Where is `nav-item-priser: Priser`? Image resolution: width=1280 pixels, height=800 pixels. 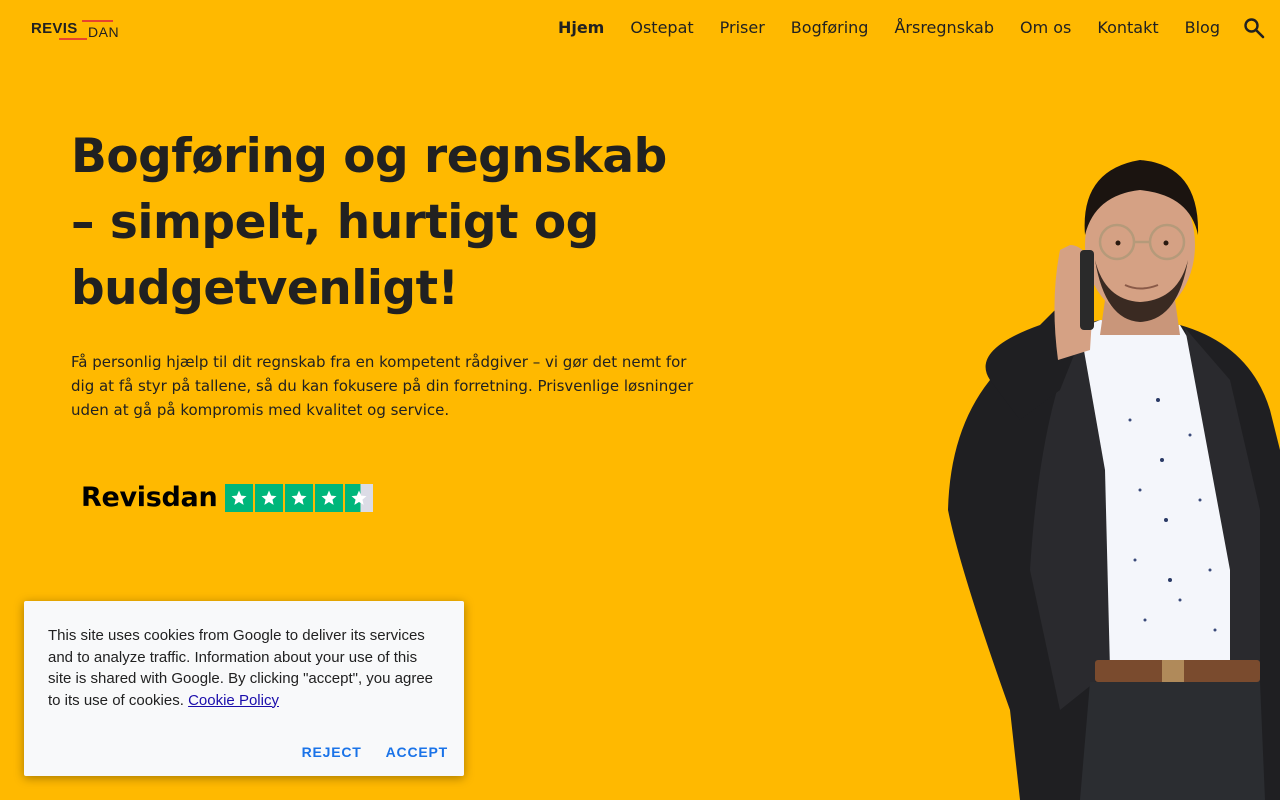
nav-item-priser: Priser is located at coordinates (742, 28).